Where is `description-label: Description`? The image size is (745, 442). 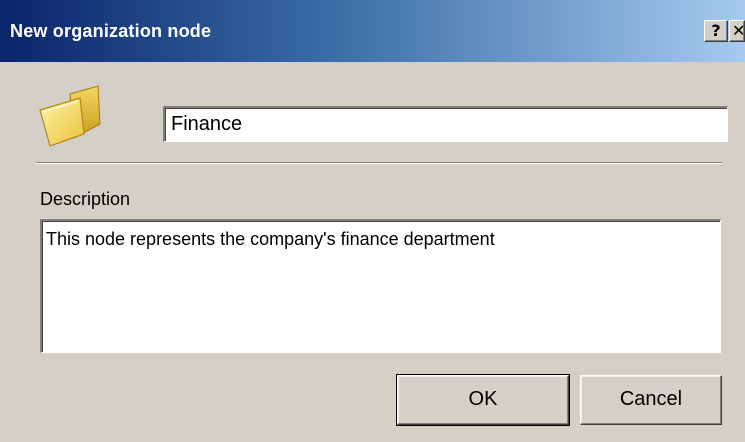 description-label: Description is located at coordinates (85, 199).